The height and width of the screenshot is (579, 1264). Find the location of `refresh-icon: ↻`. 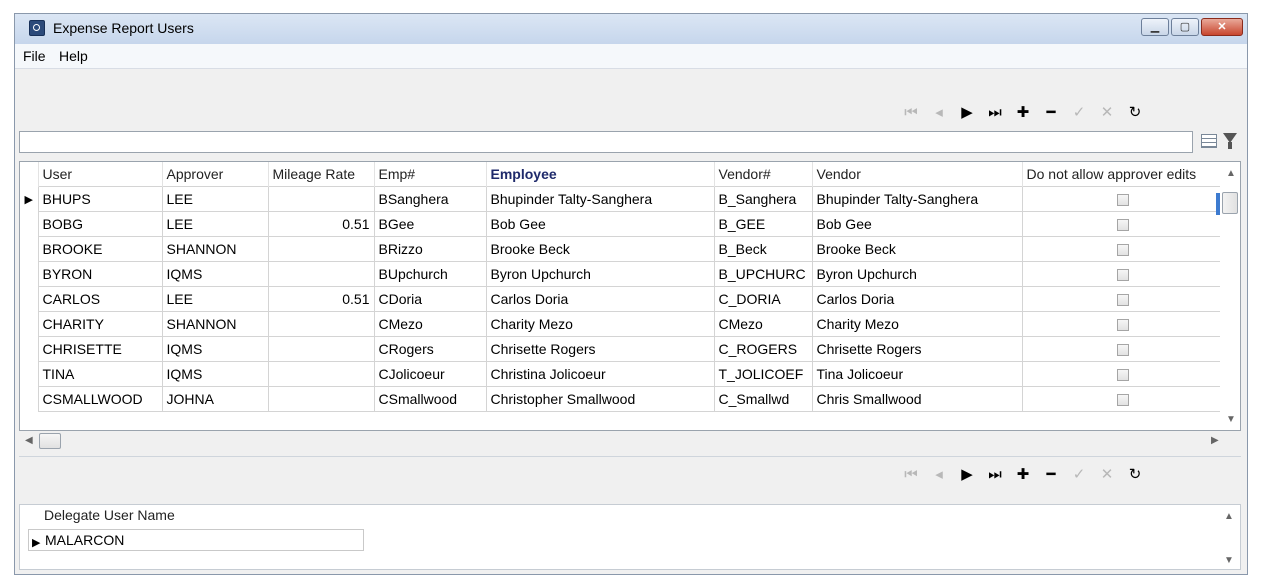

refresh-icon: ↻ is located at coordinates (1135, 113).